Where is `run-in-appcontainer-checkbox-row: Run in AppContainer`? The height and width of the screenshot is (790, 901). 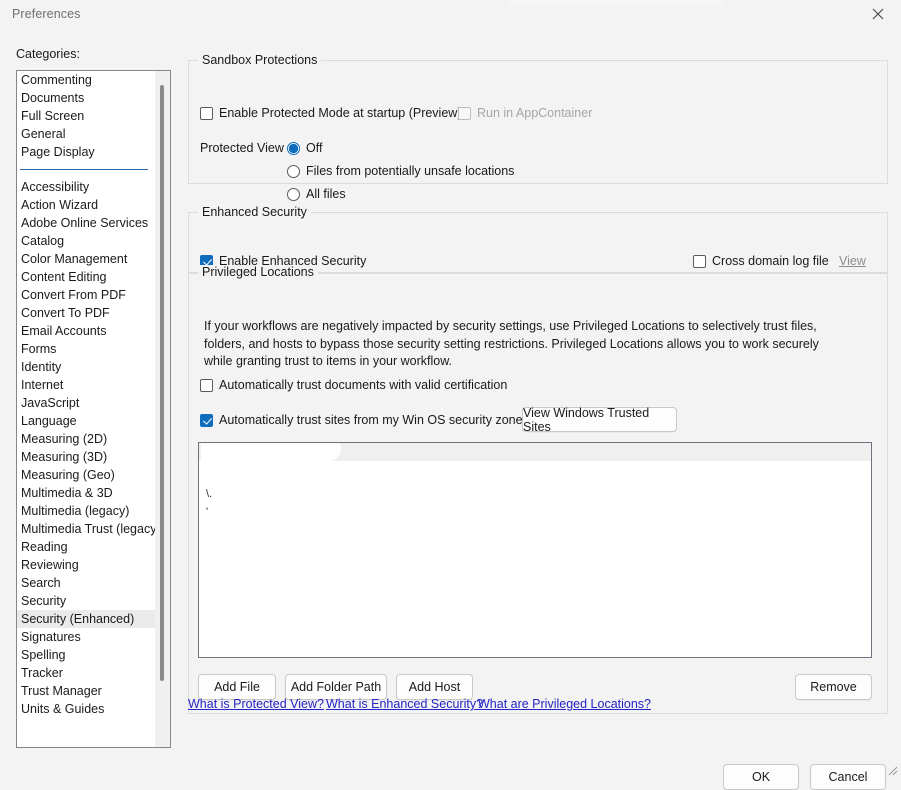 run-in-appcontainer-checkbox-row: Run in AppContainer is located at coordinates (525, 113).